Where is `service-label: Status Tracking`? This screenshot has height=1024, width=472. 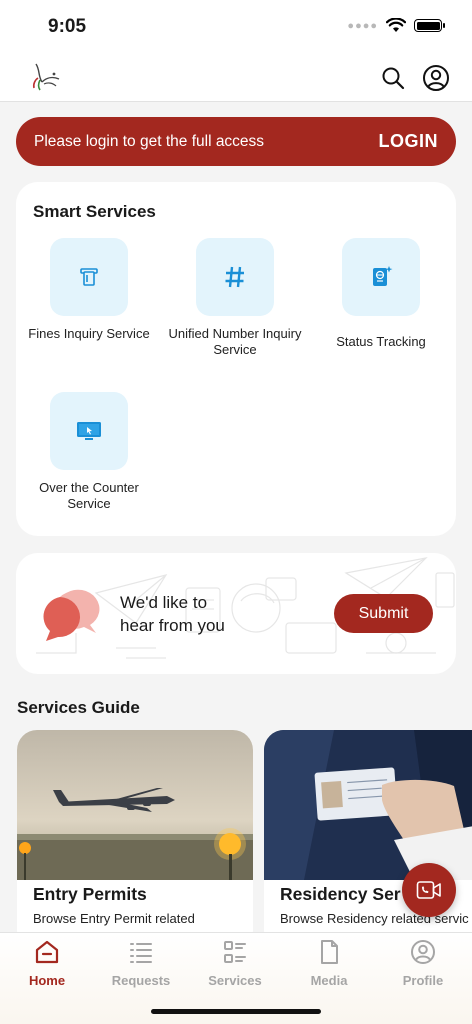
service-label: Status Tracking is located at coordinates (381, 341).